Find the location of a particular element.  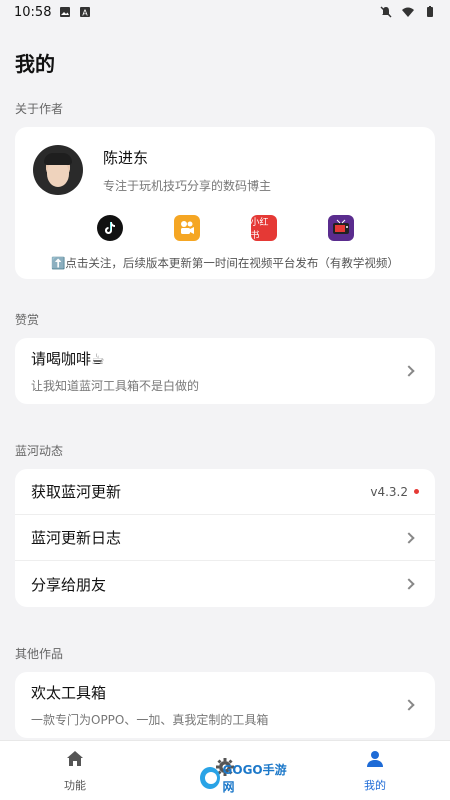

follow-tip: ⬆️点击关注，后续版本更新第一时间在视频平台发布（有教学视频） is located at coordinates (225, 263).